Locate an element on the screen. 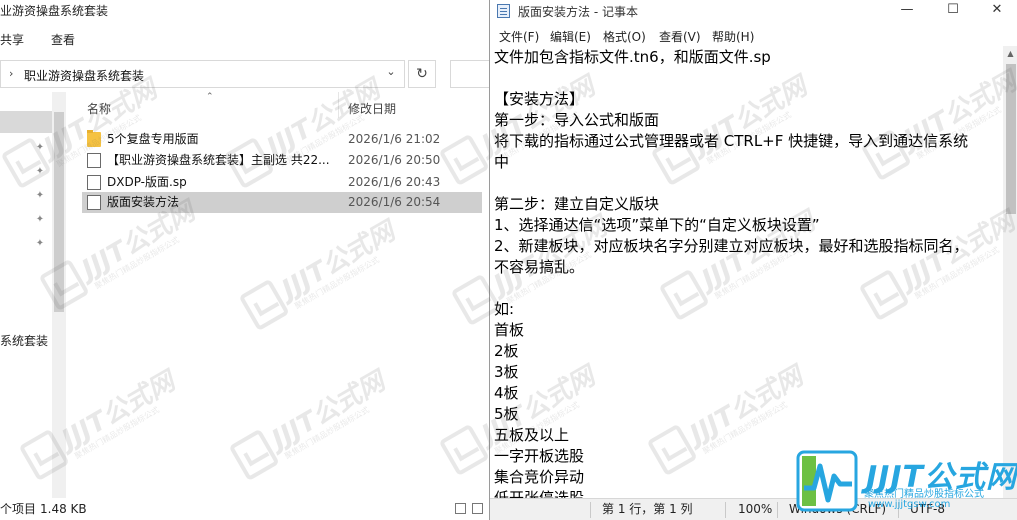 The height and width of the screenshot is (520, 1017). text-line: 第二步：建立自定义版块 is located at coordinates (577, 204).